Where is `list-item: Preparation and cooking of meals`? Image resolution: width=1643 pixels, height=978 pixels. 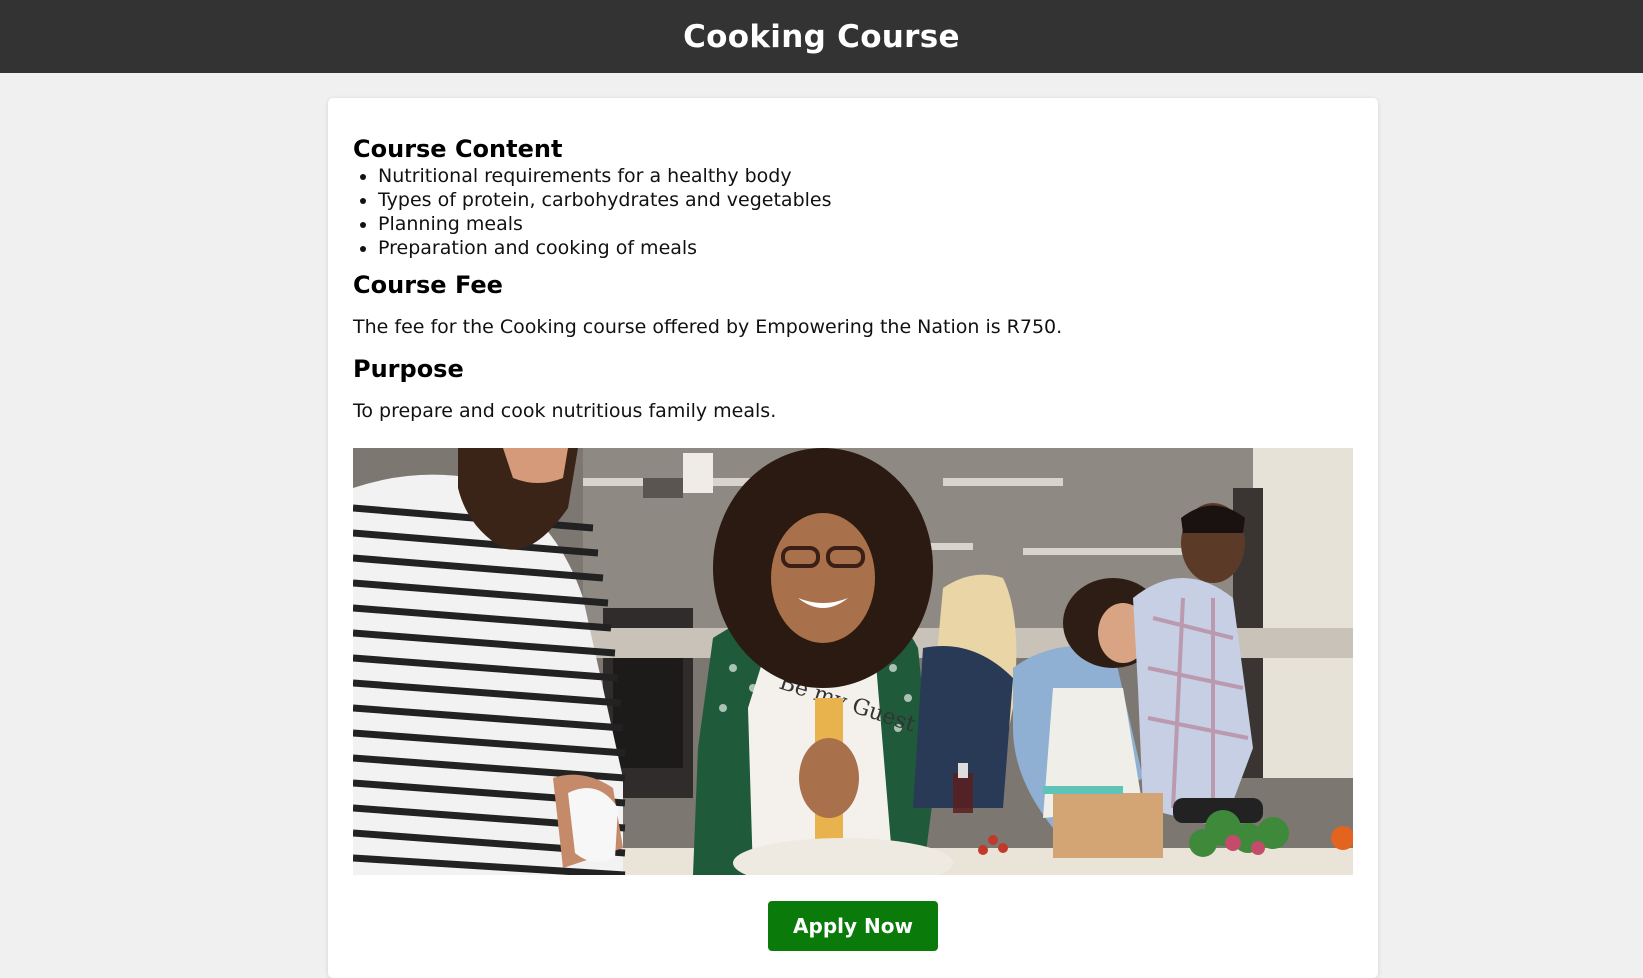 list-item: Preparation and cooking of meals is located at coordinates (865, 248).